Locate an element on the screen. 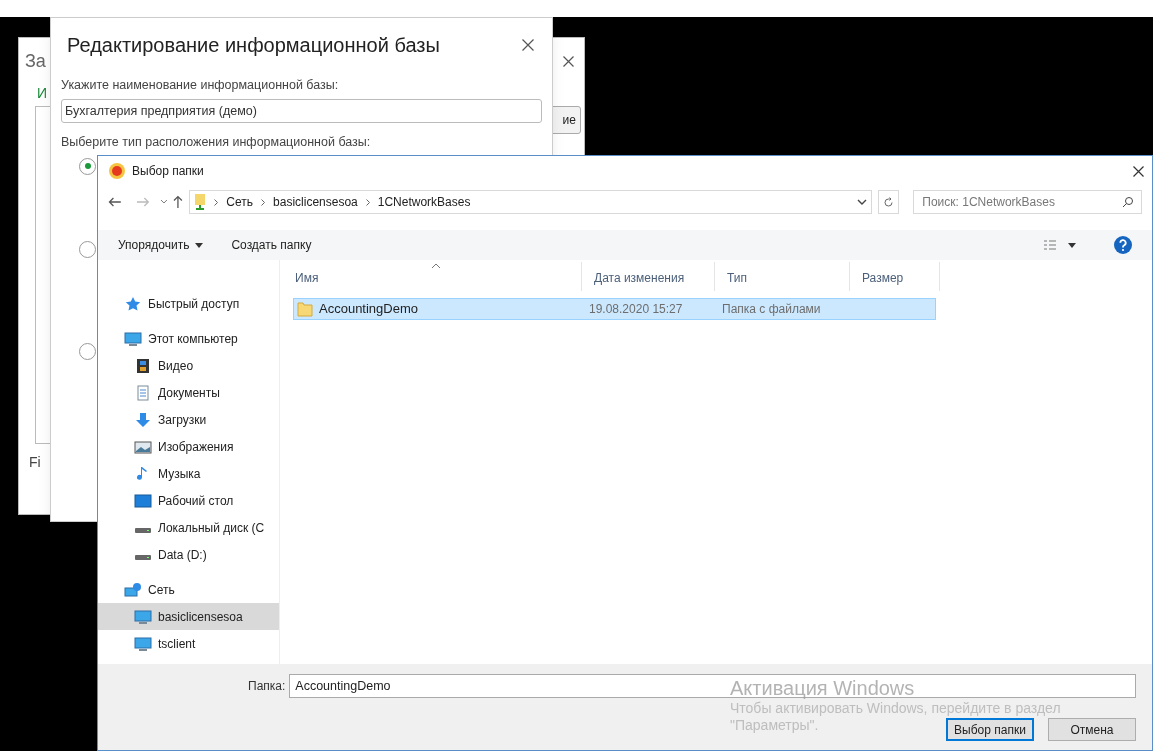  nav-item: Data (D:) is located at coordinates (188, 554).